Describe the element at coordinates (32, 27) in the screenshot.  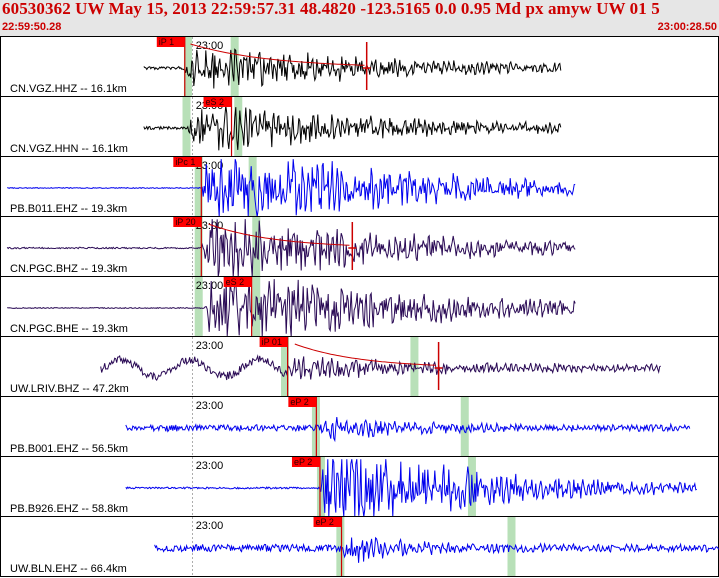
I see `time-start: 22:59:50.28` at that location.